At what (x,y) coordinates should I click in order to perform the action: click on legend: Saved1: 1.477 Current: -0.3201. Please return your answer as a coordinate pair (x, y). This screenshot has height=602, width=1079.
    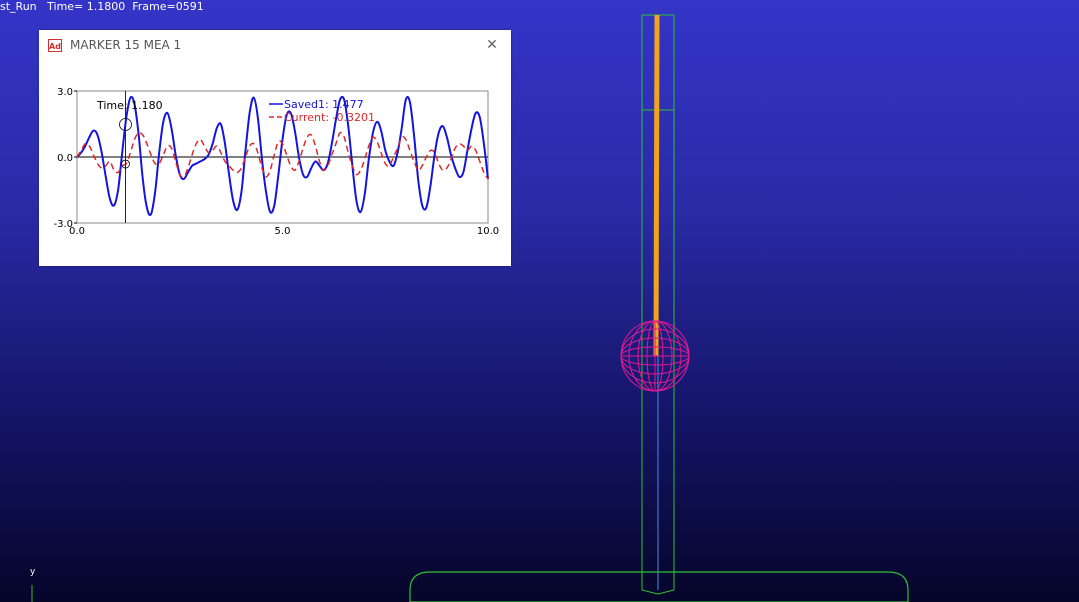
    Looking at the image, I should click on (322, 111).